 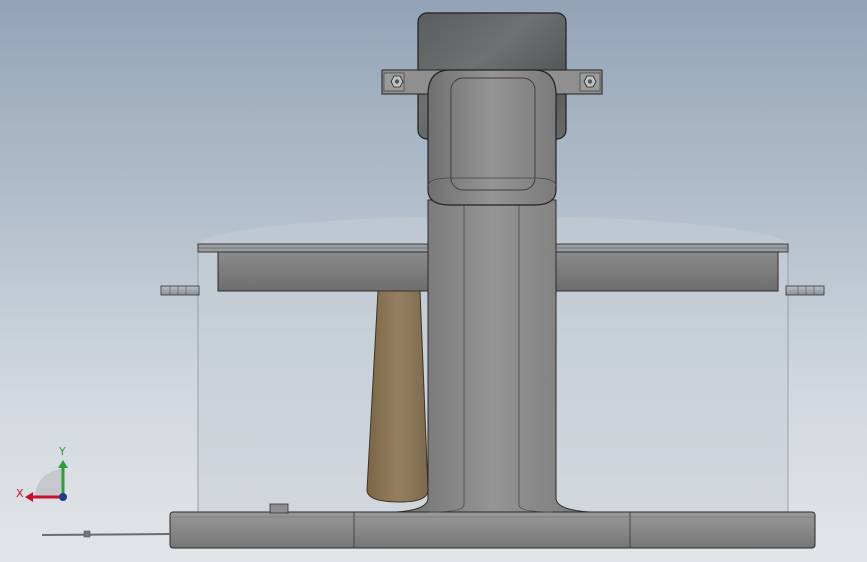 I want to click on base-tab, so click(x=279, y=508).